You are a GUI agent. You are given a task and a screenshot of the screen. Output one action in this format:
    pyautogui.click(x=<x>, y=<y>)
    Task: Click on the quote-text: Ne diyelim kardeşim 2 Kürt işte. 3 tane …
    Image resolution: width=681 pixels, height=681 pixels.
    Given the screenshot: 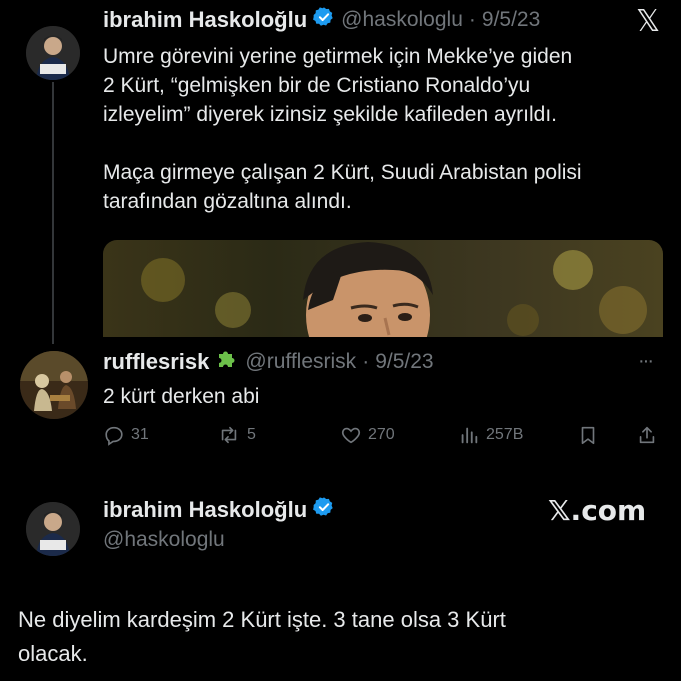 What is the action you would take?
    pyautogui.click(x=262, y=637)
    